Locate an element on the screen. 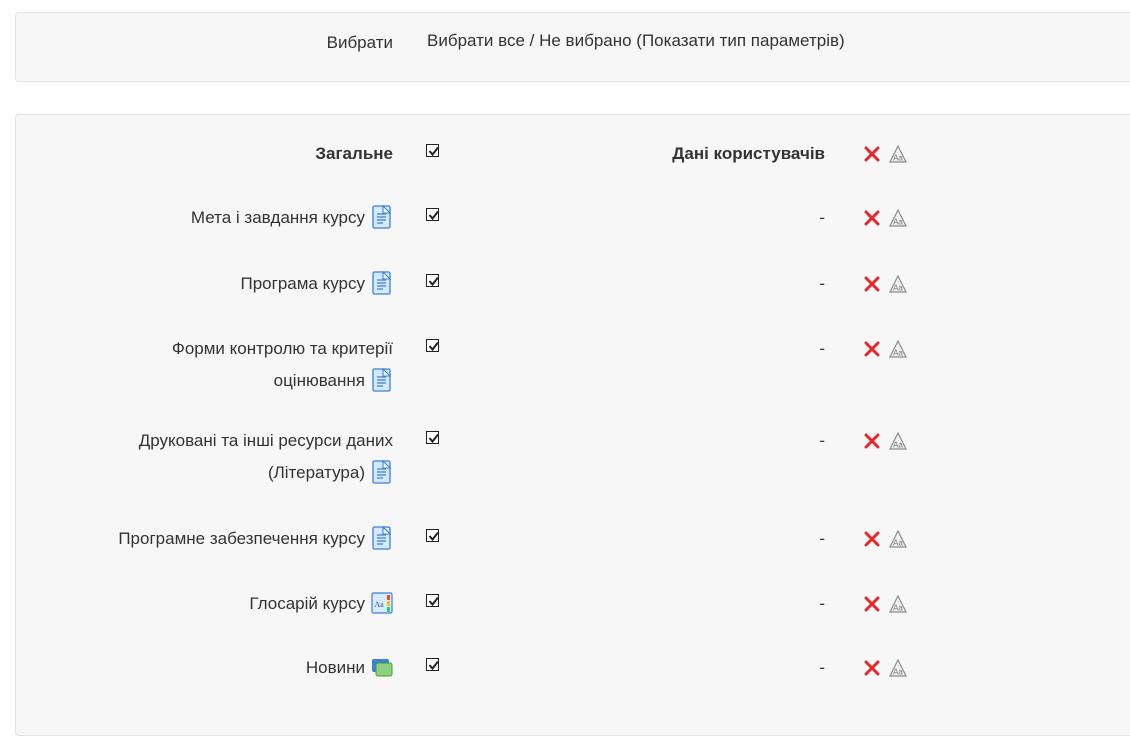  svg-text: Aa is located at coordinates (379, 604).